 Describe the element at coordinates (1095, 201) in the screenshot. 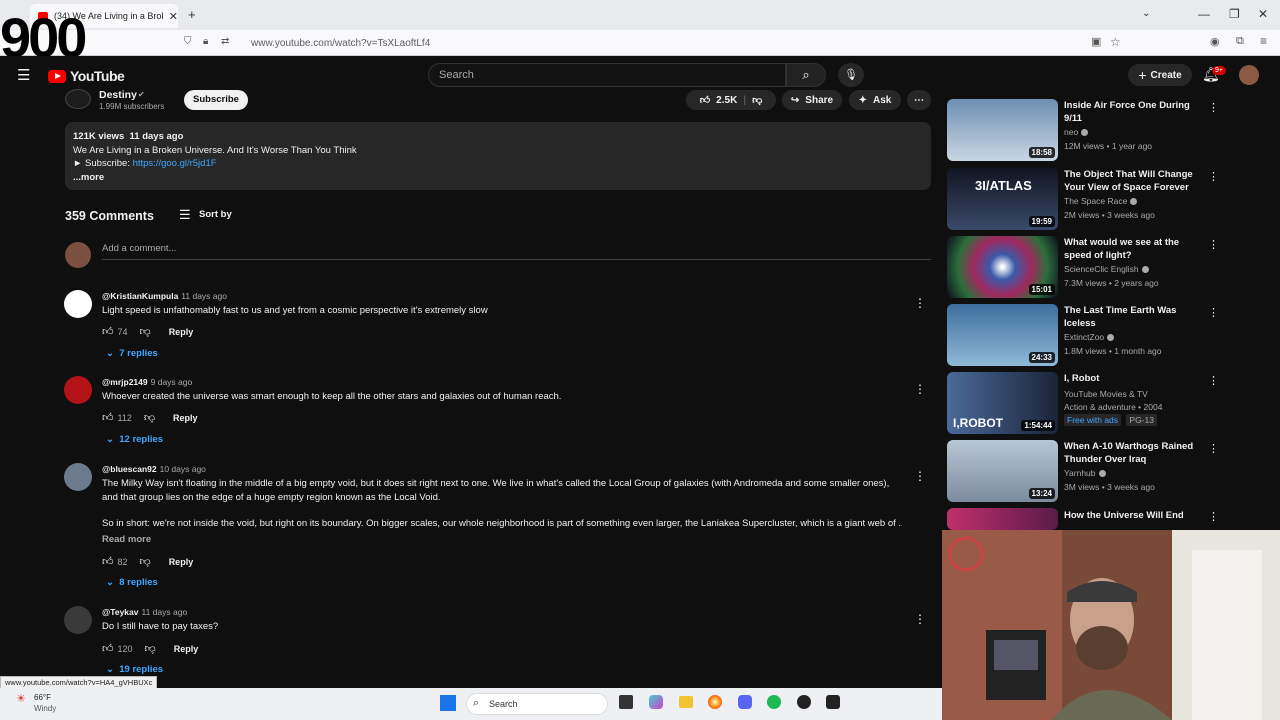

I see `video-channel: The Space Race` at that location.